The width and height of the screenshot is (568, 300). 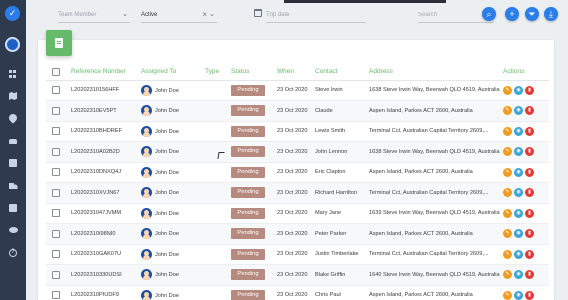 I want to click on sidebar-item-calendar, so click(x=13, y=163).